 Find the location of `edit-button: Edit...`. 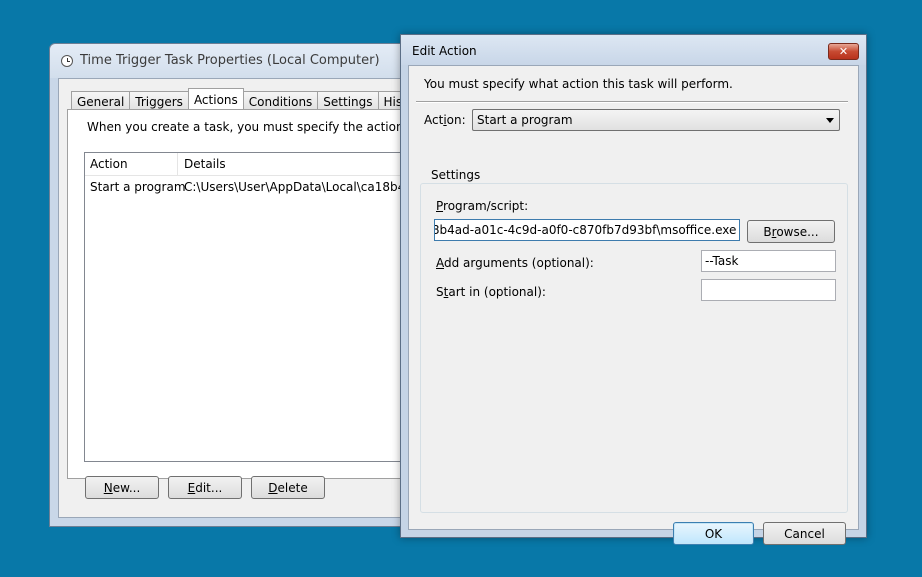

edit-button: Edit... is located at coordinates (205, 487).